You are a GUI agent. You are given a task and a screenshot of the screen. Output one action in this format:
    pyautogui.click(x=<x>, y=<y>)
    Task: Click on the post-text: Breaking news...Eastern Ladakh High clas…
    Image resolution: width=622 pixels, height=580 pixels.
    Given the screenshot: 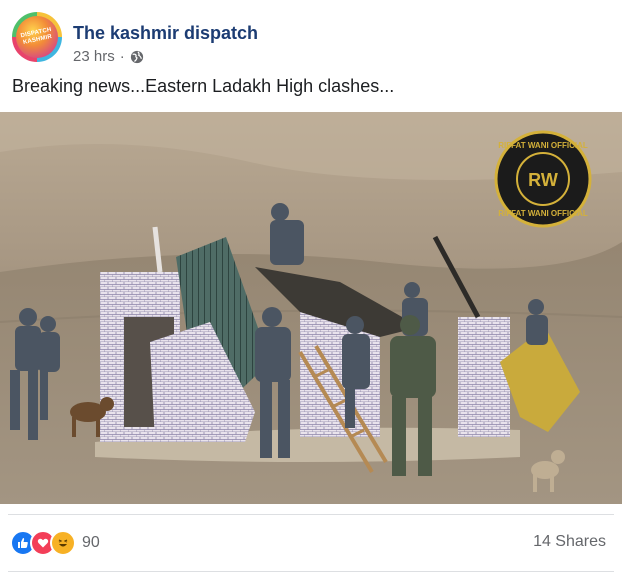 What is the action you would take?
    pyautogui.click(x=203, y=86)
    